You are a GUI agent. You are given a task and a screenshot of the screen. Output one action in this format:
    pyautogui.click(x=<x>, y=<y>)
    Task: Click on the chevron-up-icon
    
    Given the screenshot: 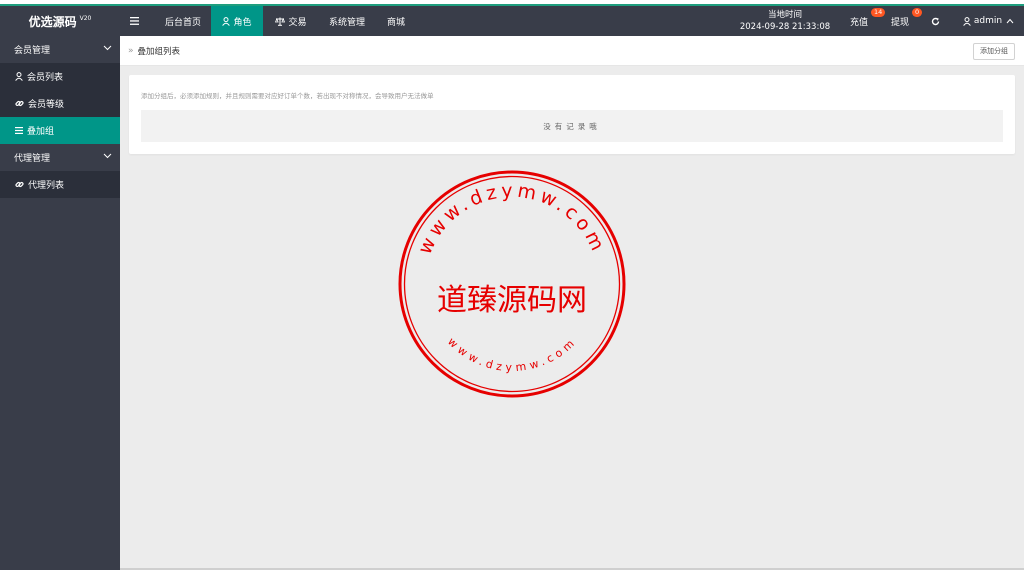 What is the action you would take?
    pyautogui.click(x=1010, y=21)
    